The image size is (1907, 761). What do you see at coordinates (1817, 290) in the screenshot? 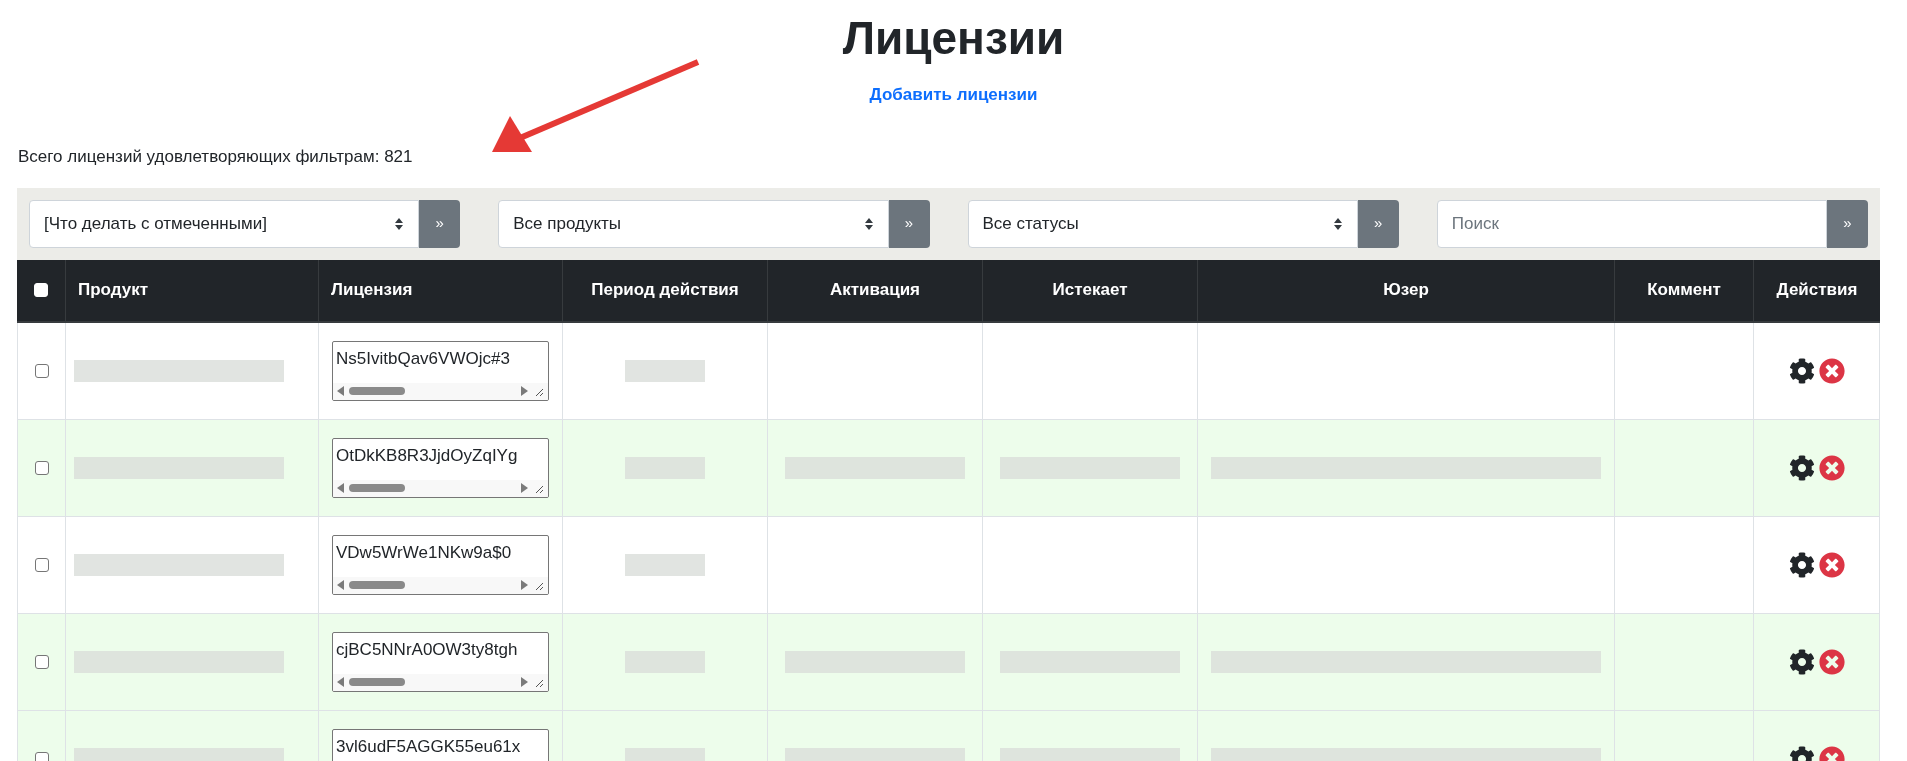
I see `column-header: Действия` at bounding box center [1817, 290].